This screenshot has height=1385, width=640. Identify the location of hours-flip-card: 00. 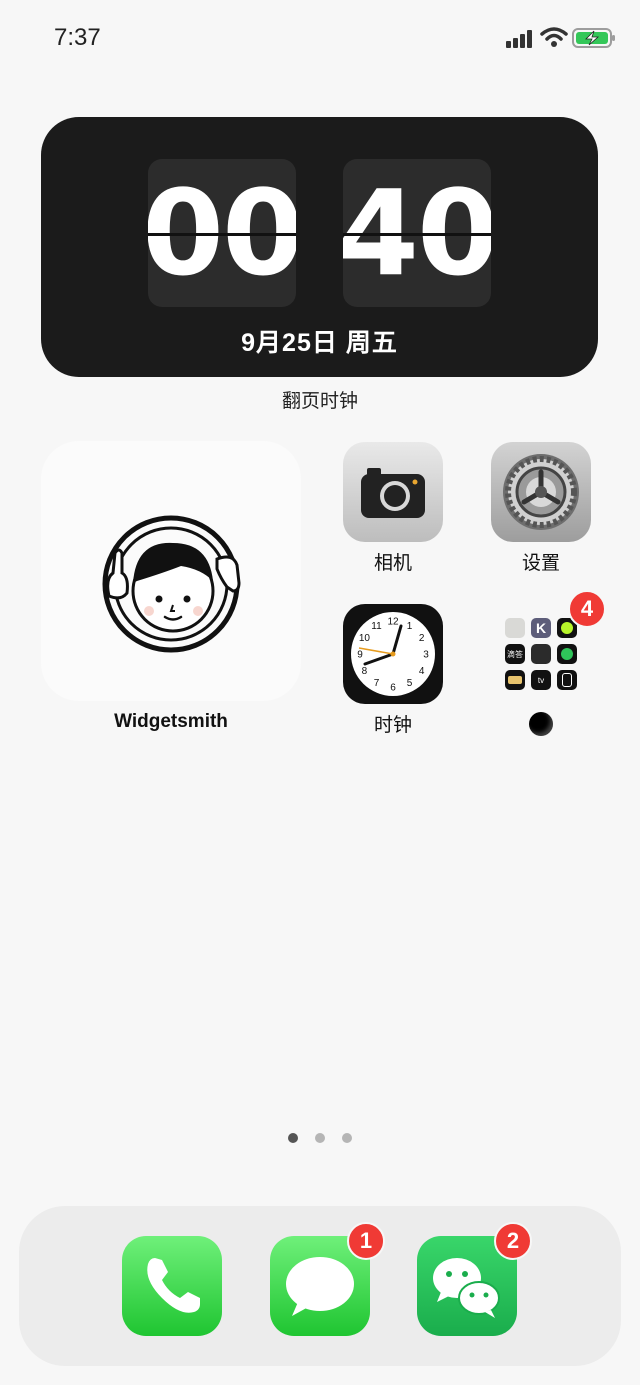
(222, 233).